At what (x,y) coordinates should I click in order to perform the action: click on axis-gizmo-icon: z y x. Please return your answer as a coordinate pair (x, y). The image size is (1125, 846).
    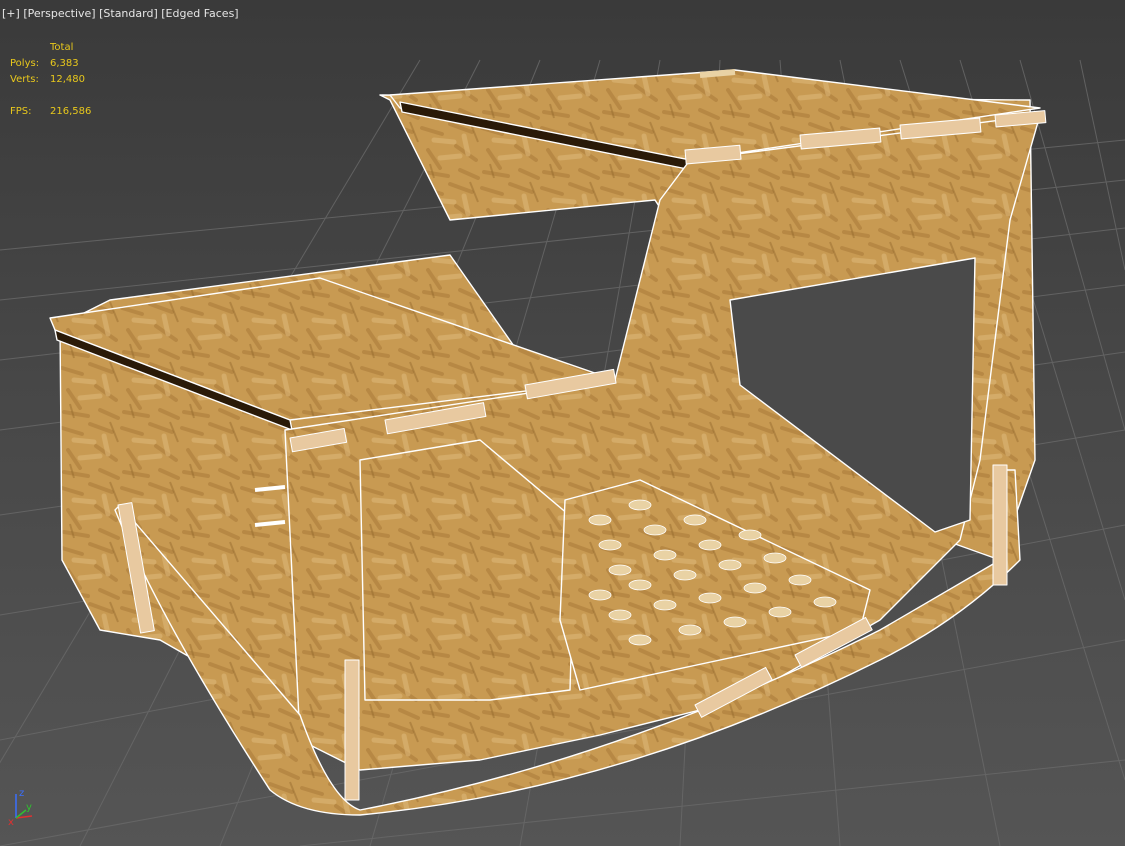
    Looking at the image, I should click on (20, 807).